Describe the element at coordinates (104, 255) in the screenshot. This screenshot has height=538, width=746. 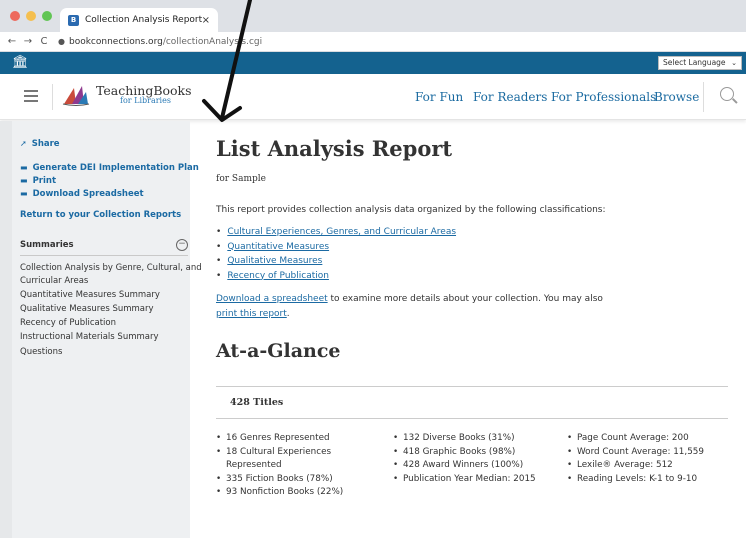
I see `summaries-divider` at that location.